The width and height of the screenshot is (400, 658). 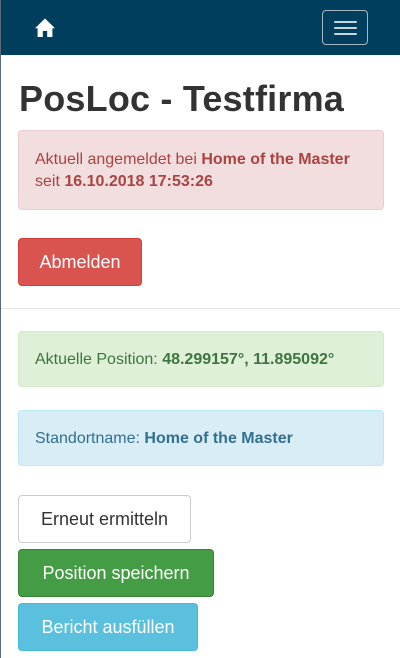 I want to click on current-position-label: Aktuelle Position:, so click(x=99, y=359).